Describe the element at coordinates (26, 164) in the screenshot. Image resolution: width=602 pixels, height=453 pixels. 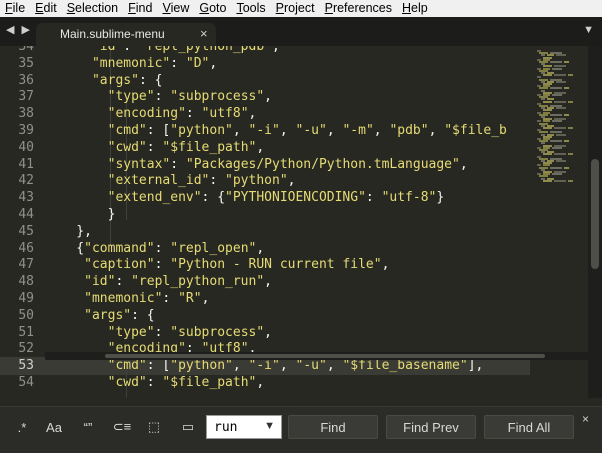
I see `line-number: 41` at that location.